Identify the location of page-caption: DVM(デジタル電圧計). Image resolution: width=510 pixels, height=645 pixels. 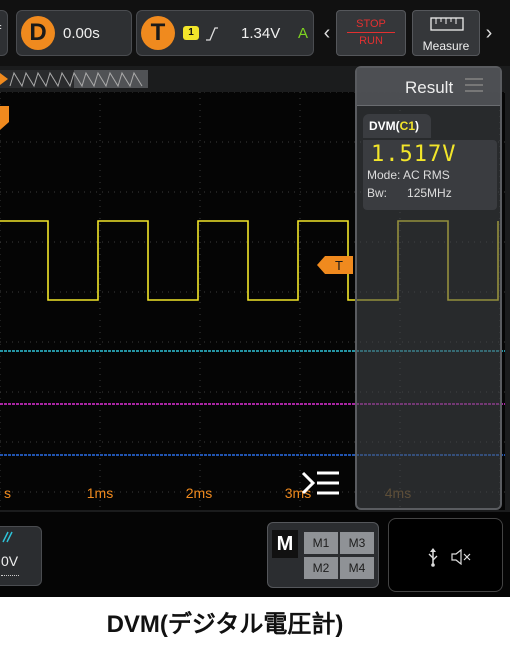
(225, 624).